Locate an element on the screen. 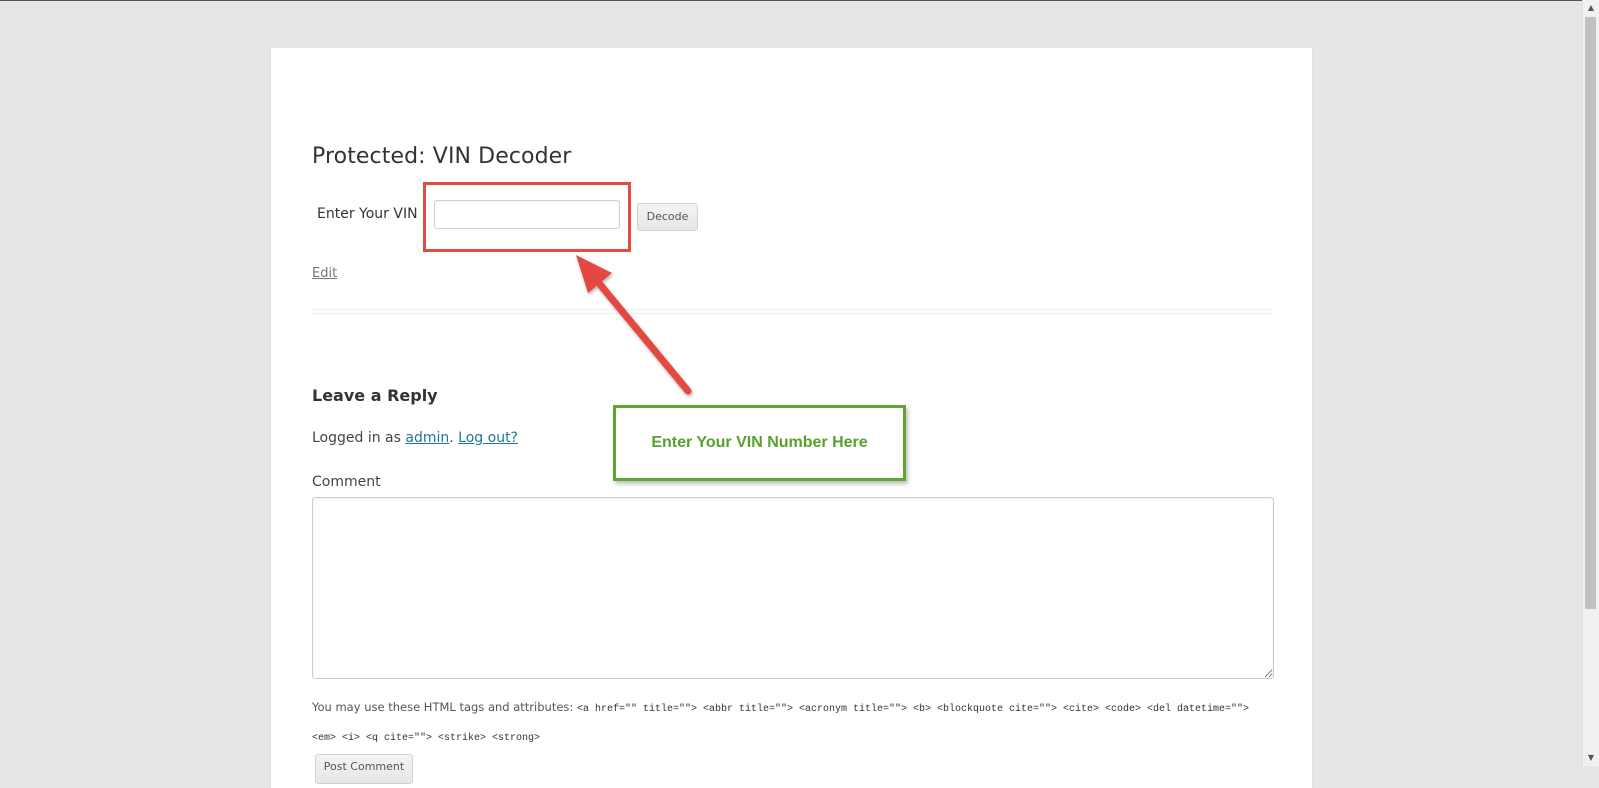 Image resolution: width=1599 pixels, height=788 pixels. decode-button: Decode is located at coordinates (667, 217).